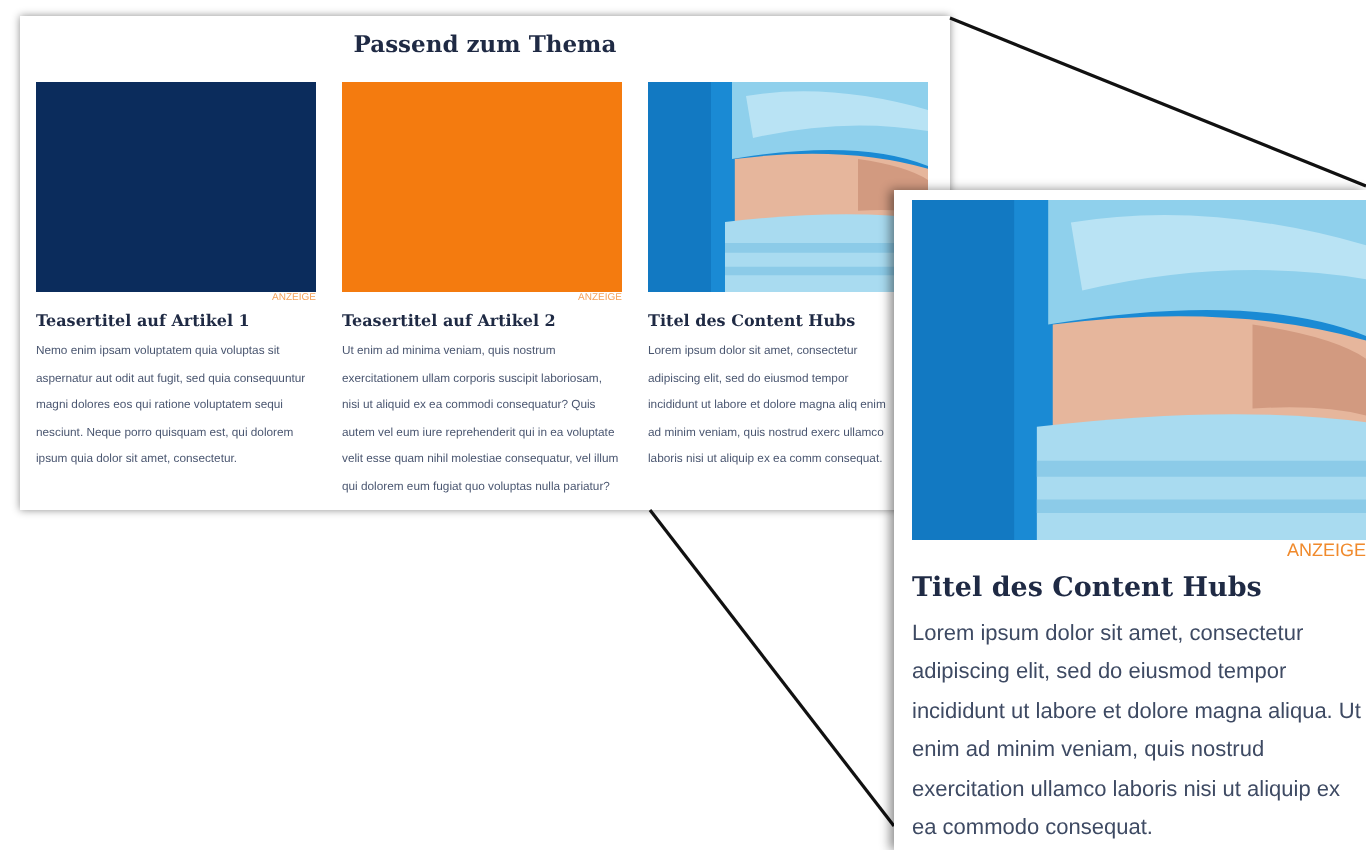 The width and height of the screenshot is (1366, 850). What do you see at coordinates (449, 320) in the screenshot?
I see `teaser-title: Teasertitel auf Artikel 2` at bounding box center [449, 320].